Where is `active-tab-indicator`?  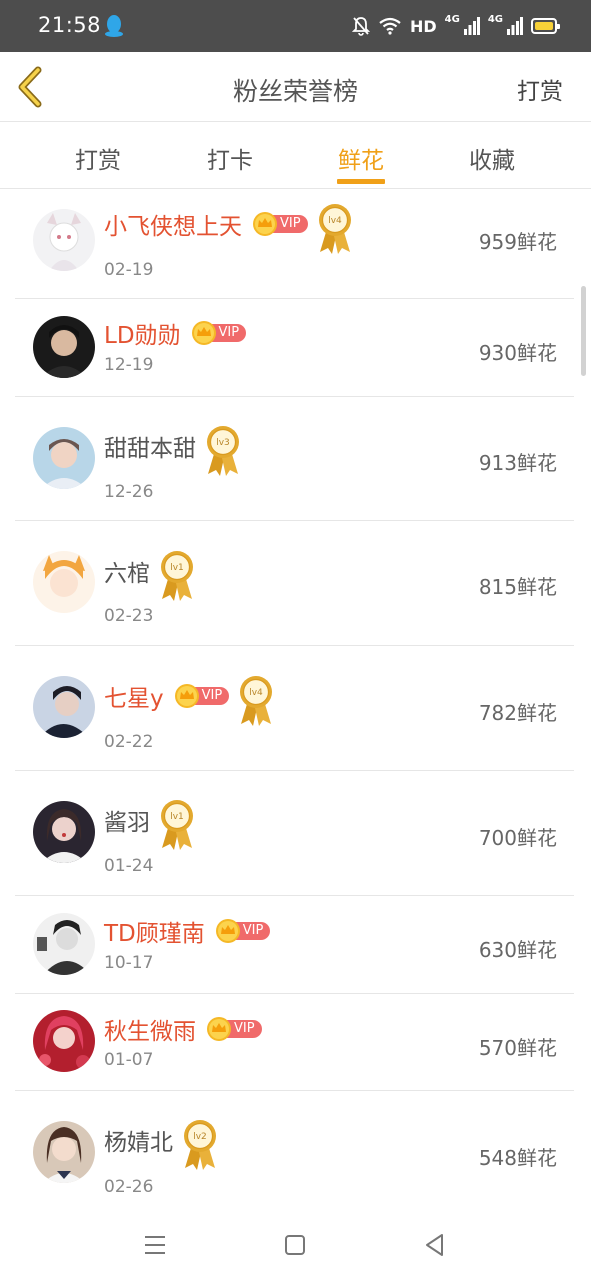
active-tab-indicator is located at coordinates (361, 181).